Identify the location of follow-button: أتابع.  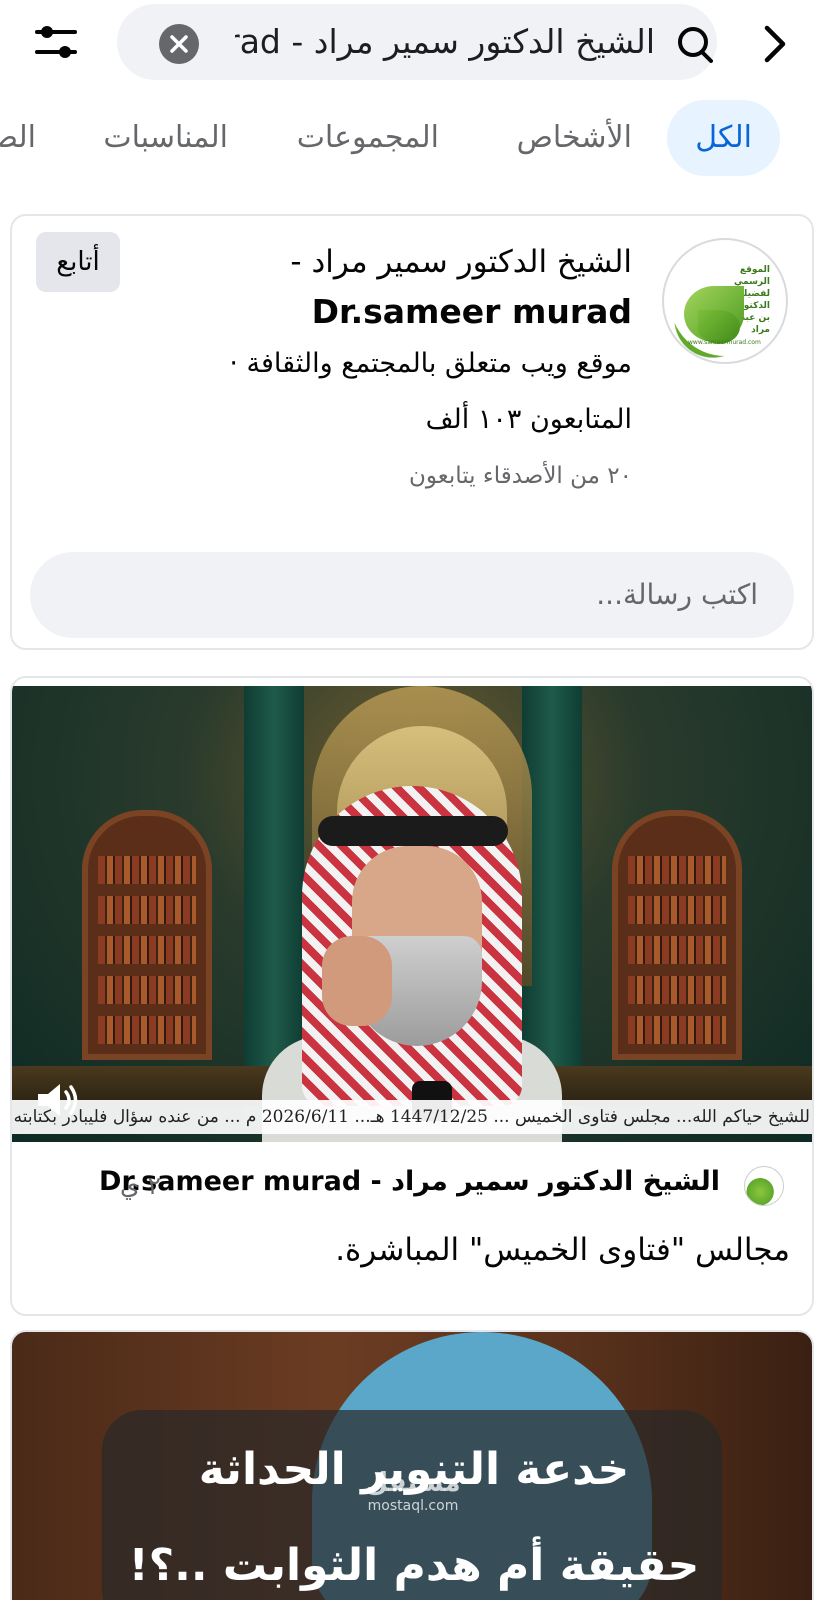
(78, 262).